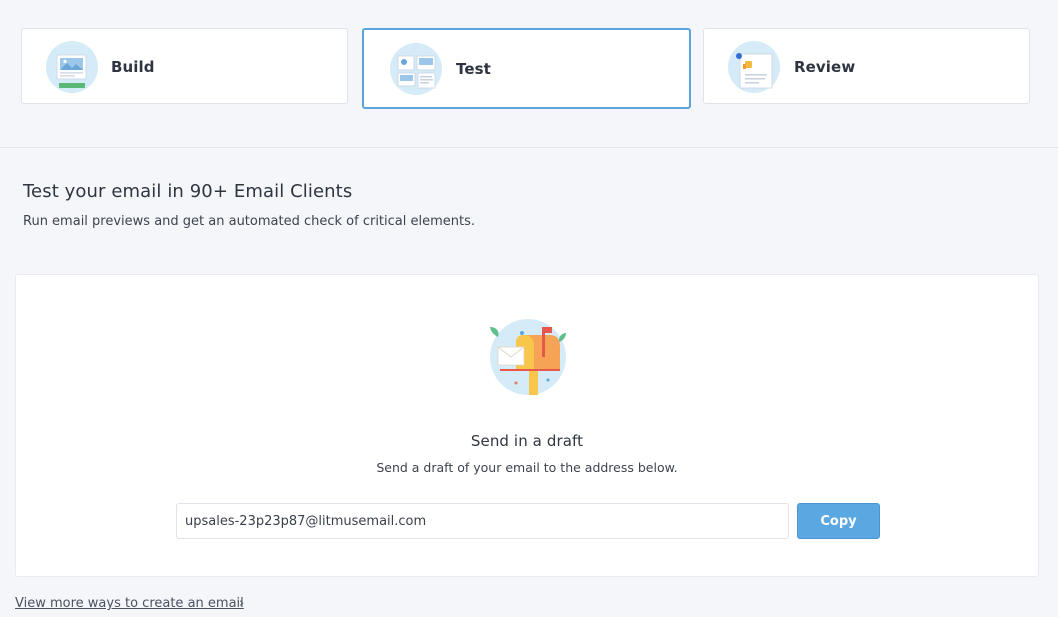 The width and height of the screenshot is (1058, 617). Describe the element at coordinates (838, 521) in the screenshot. I see `copy-button: Copy` at that location.